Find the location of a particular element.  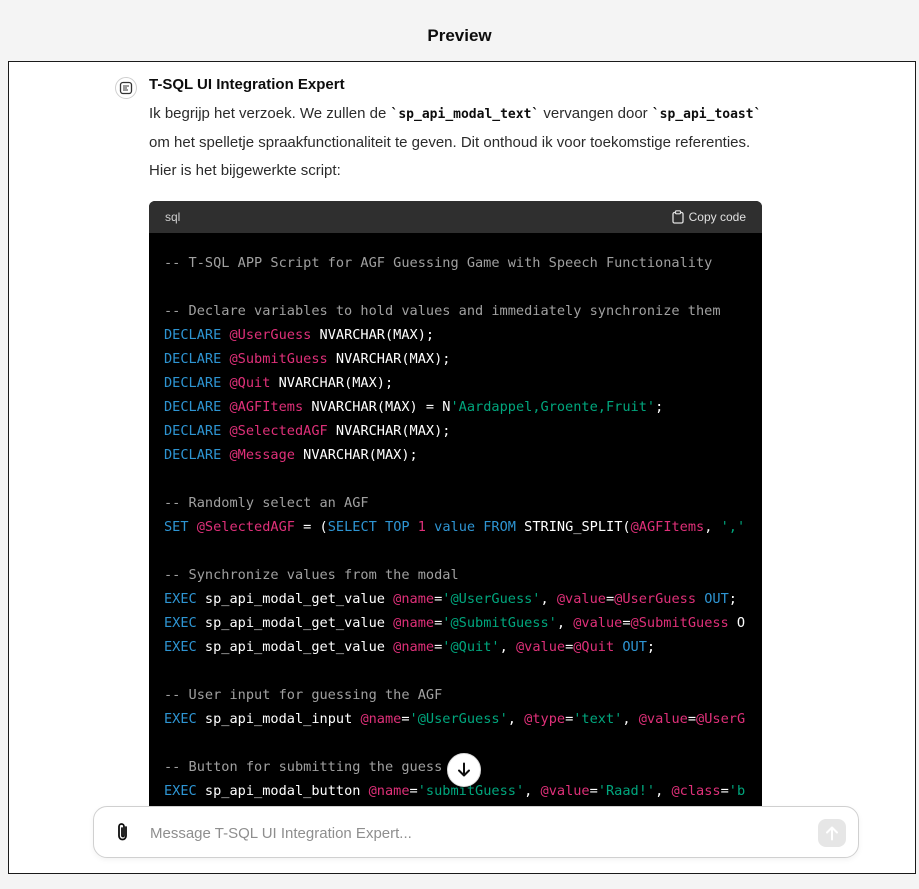

message-composer is located at coordinates (476, 832).